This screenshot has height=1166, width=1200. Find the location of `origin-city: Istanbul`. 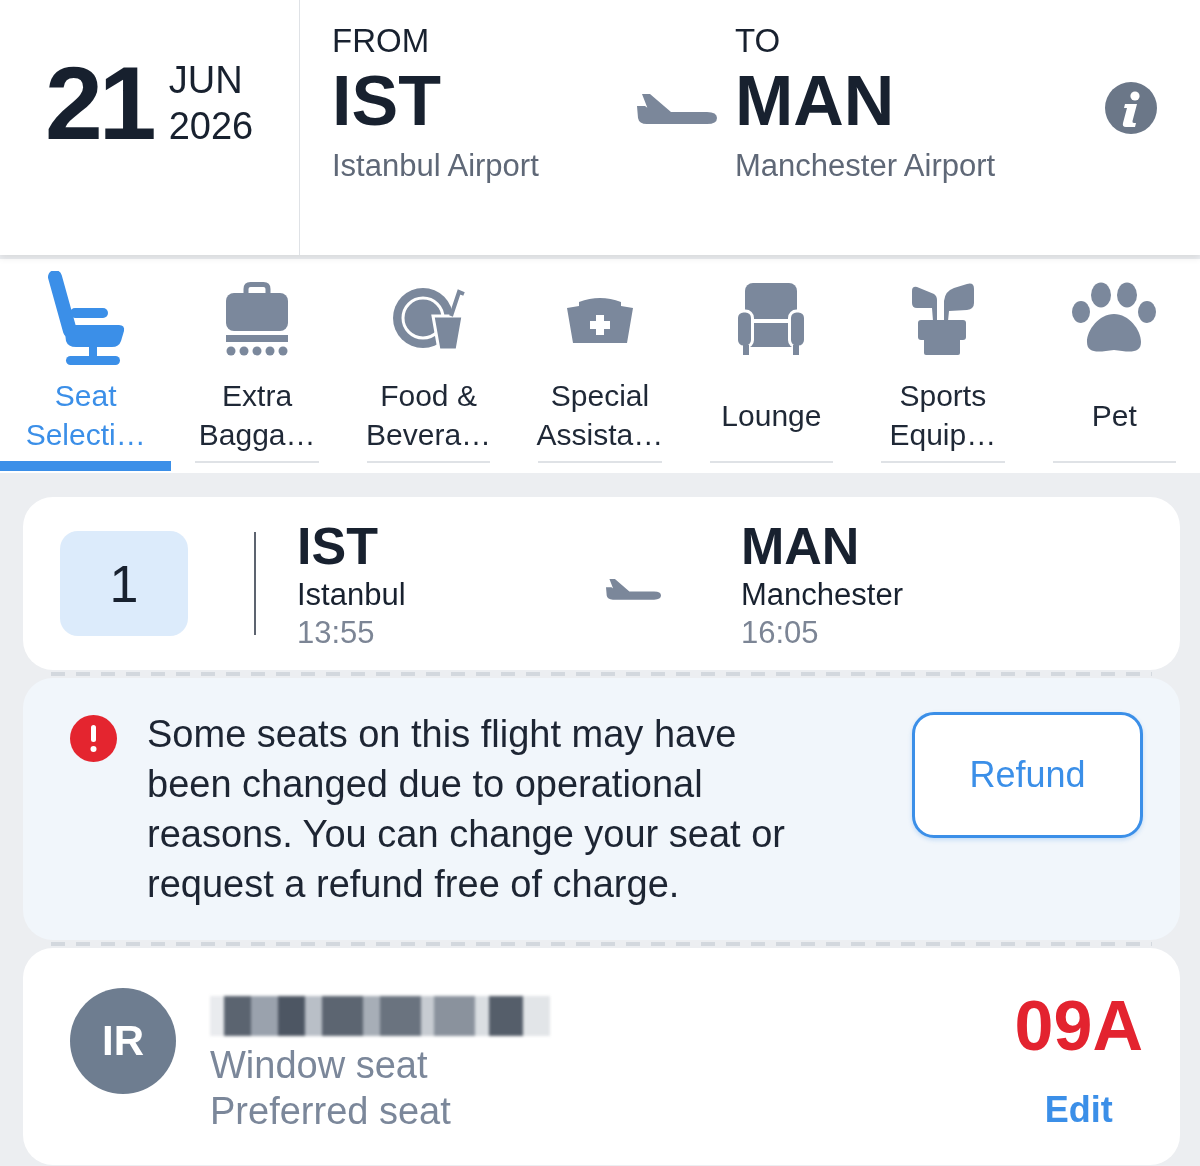

origin-city: Istanbul is located at coordinates (351, 594).